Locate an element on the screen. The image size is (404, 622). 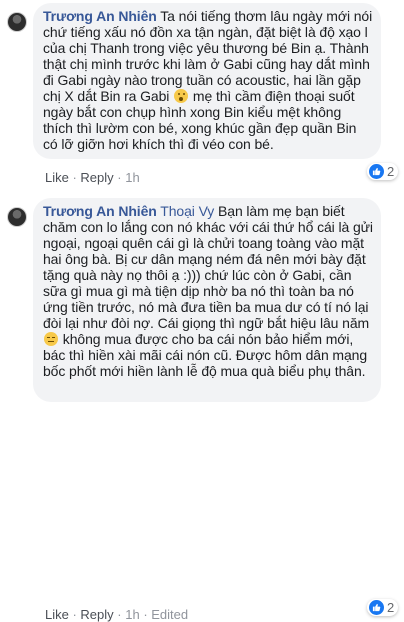
comment-actions: Like · Reply · 1h is located at coordinates (92, 177).